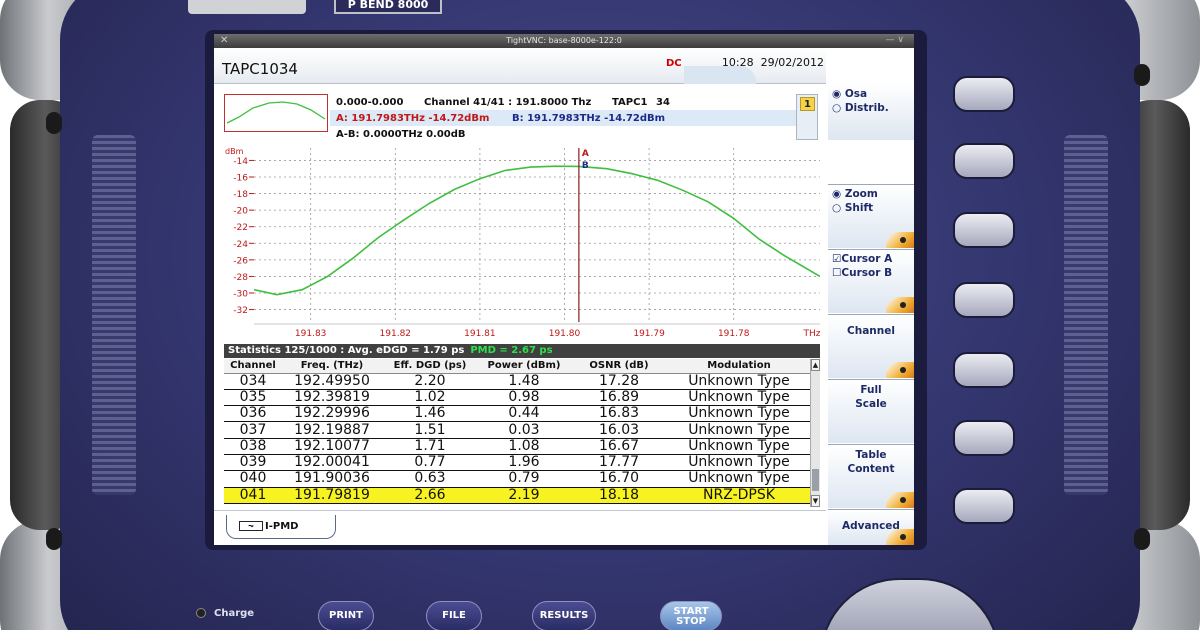  I want to click on menu-osa-distrib: ◉ Osa ○ Distrib., so click(871, 112).